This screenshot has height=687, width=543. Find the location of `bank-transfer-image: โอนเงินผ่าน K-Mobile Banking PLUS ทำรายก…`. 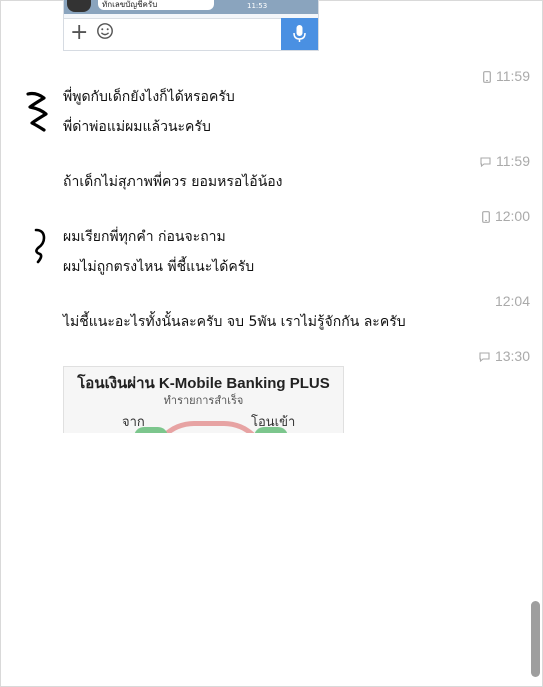

bank-transfer-image: โอนเงินผ่าน K-Mobile Banking PLUS ทำรายก… is located at coordinates (203, 399).